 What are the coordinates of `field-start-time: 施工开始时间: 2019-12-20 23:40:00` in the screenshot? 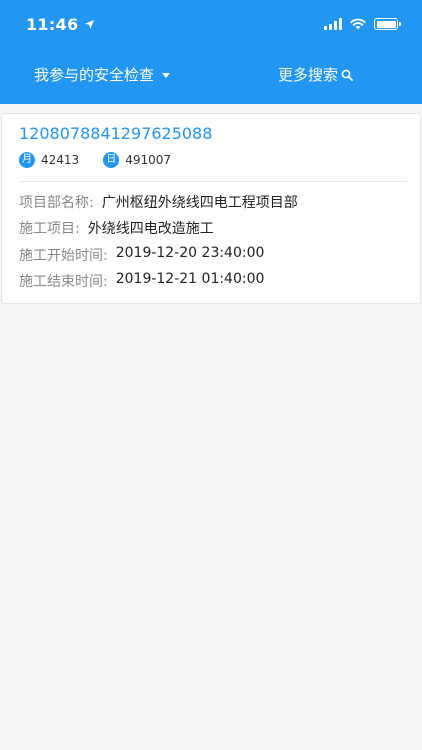 It's located at (141, 255).